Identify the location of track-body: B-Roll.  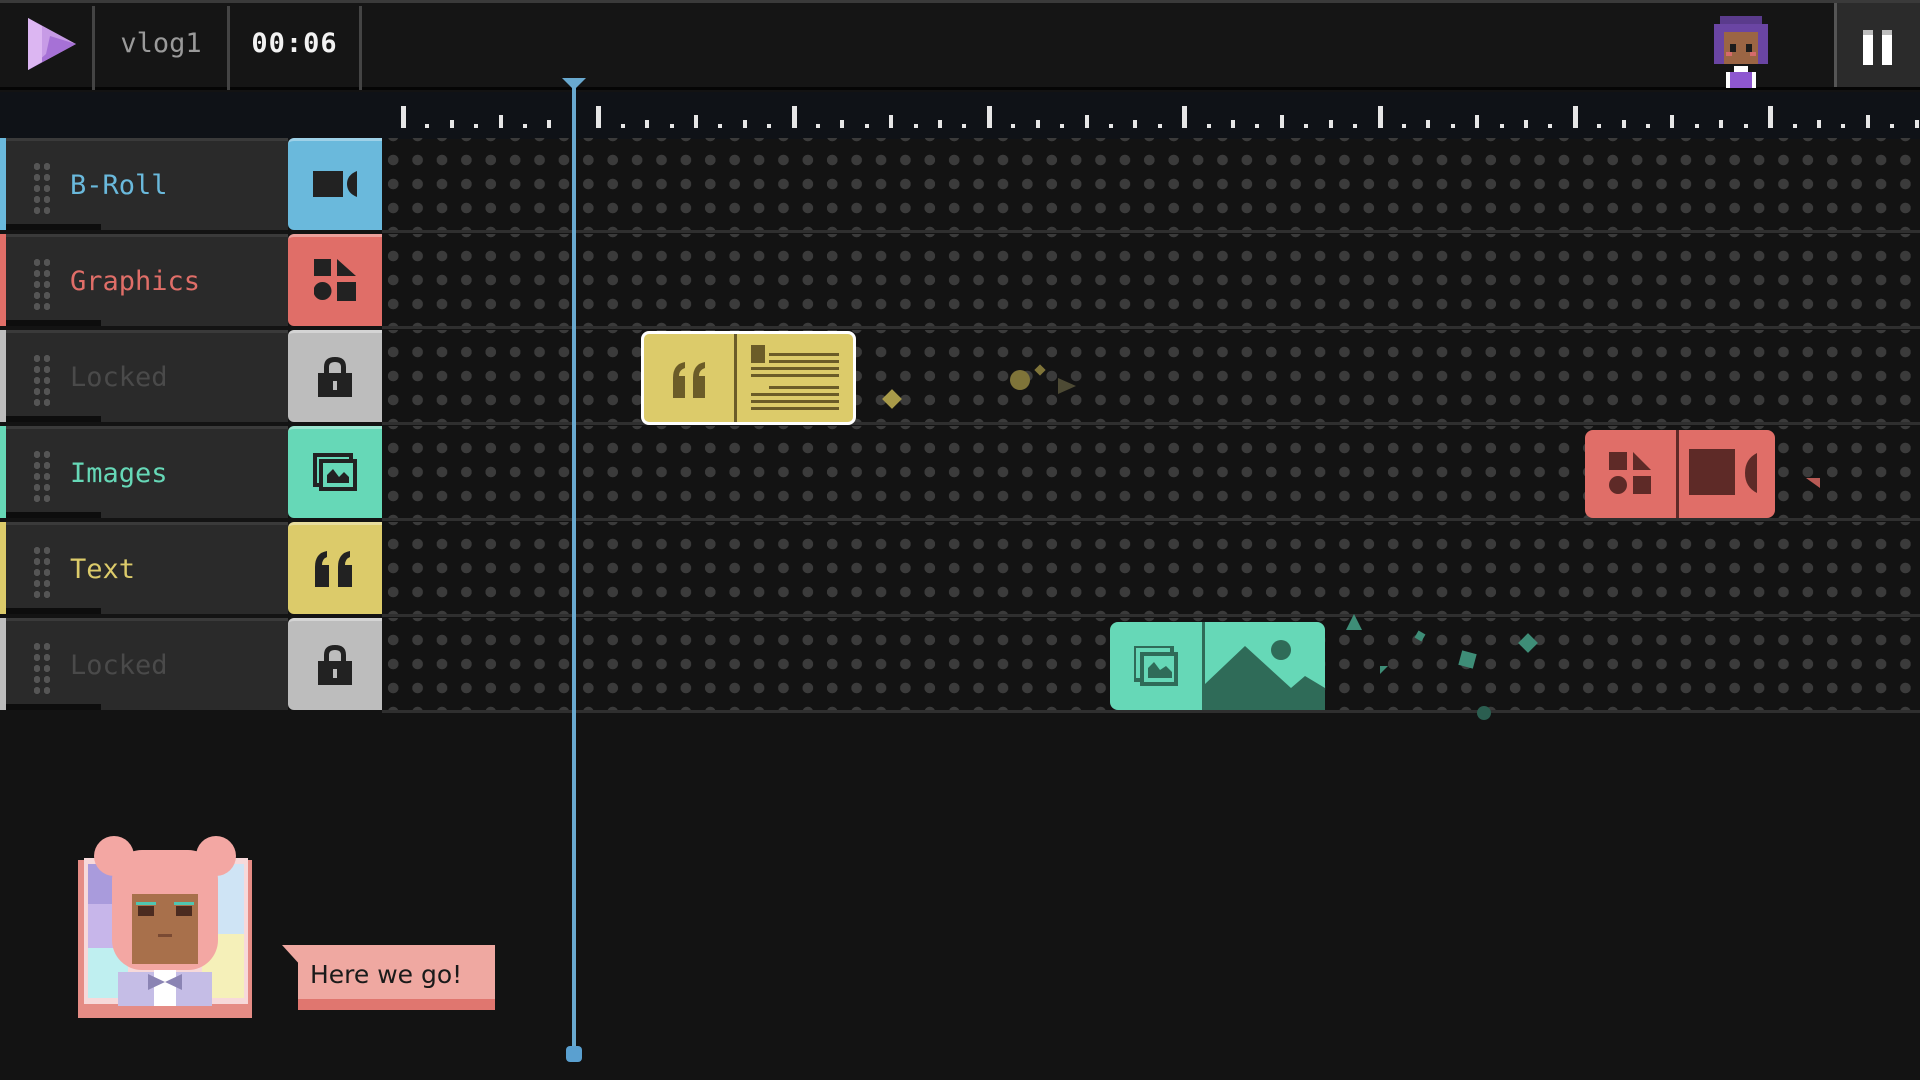
(147, 184).